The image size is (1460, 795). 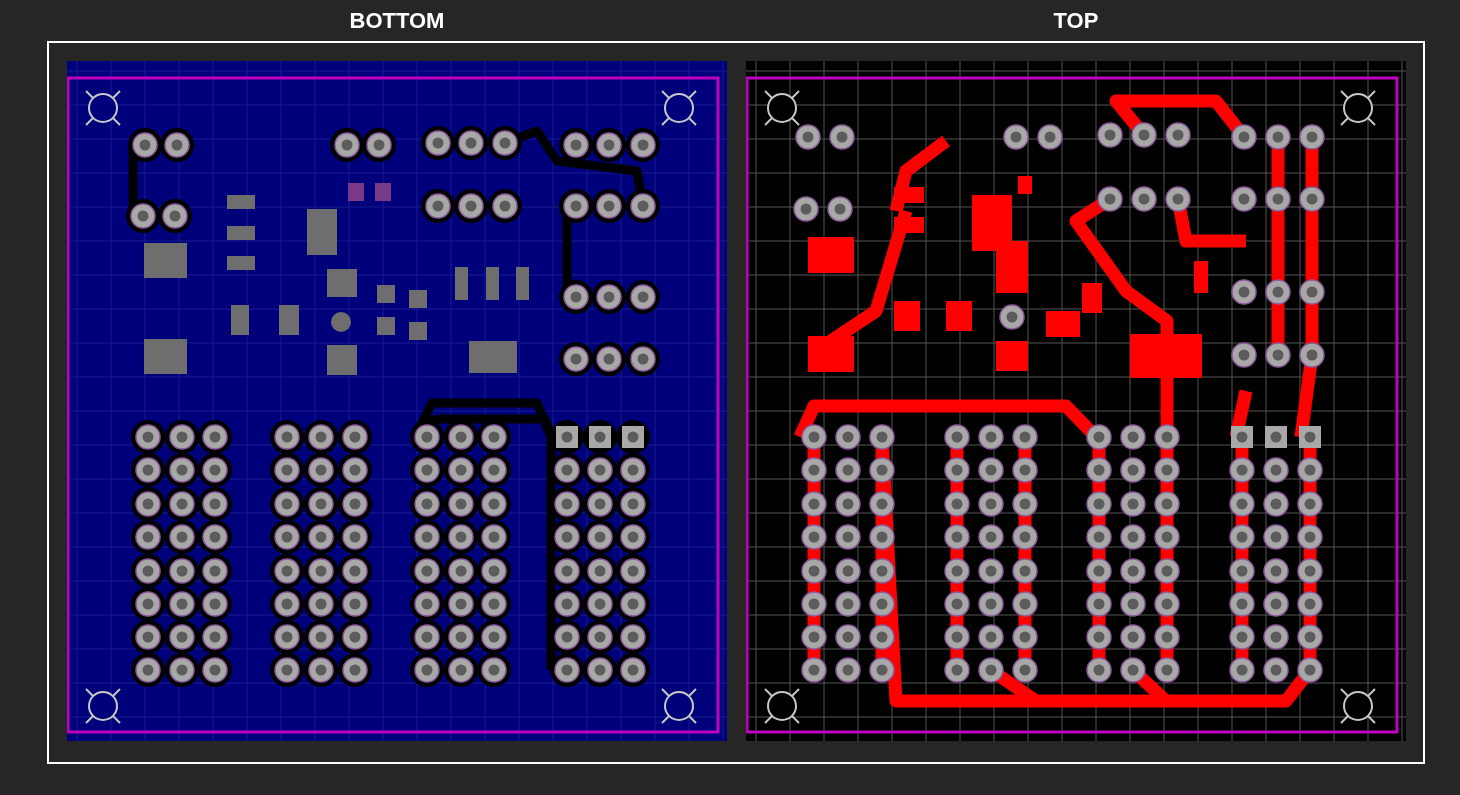 What do you see at coordinates (397, 21) in the screenshot?
I see `panel-title: BOTTOM` at bounding box center [397, 21].